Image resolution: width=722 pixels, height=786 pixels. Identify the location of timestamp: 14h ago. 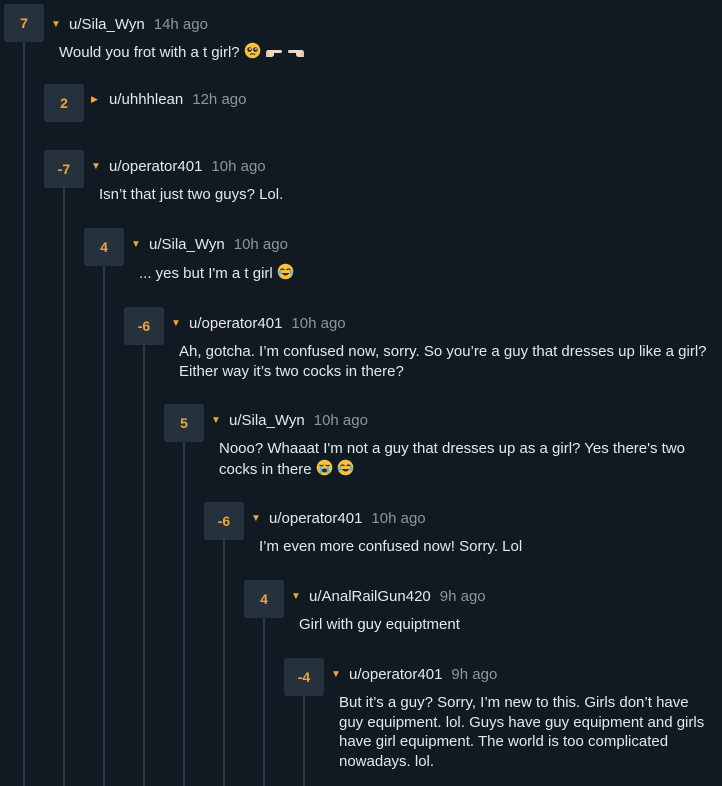
(180, 24).